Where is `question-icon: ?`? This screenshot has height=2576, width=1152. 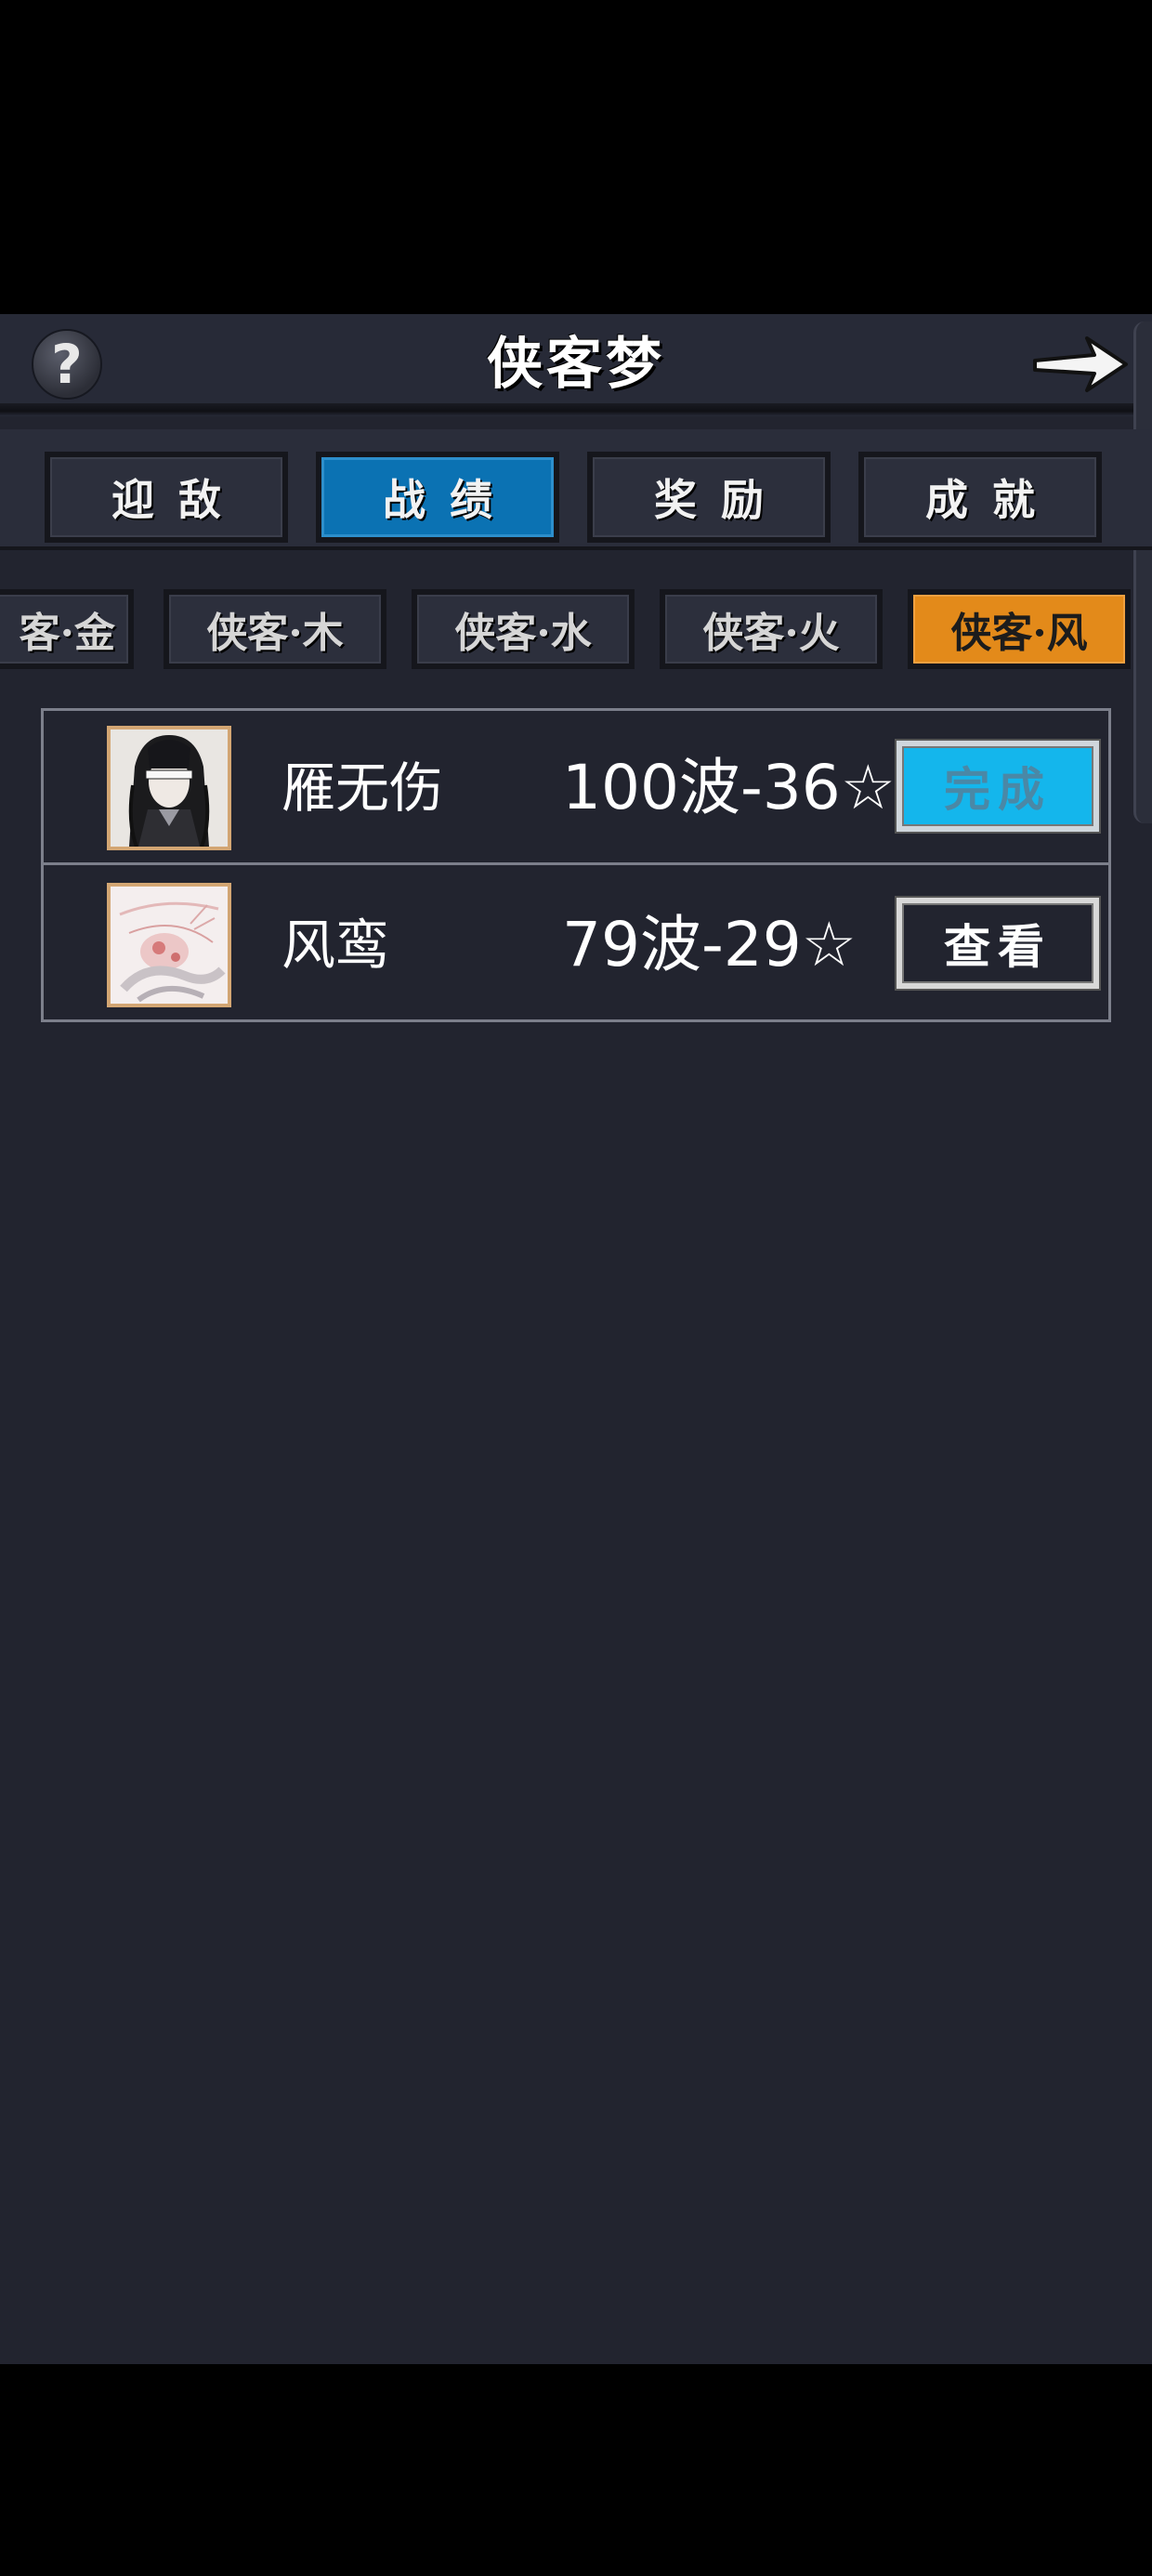 question-icon: ? is located at coordinates (67, 364).